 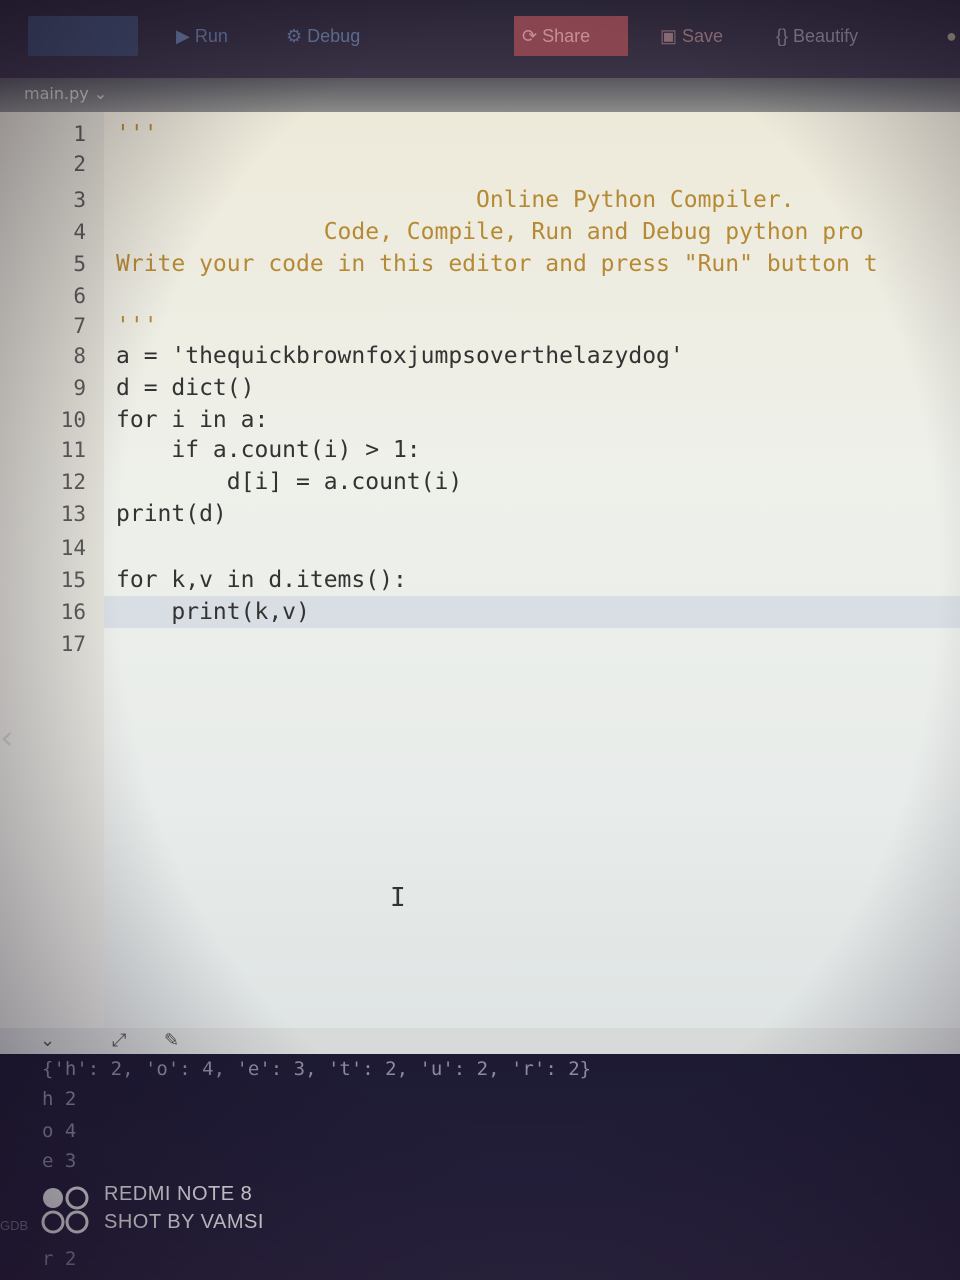 I want to click on code-line: d[i] = a.count(i), so click(x=289, y=482).